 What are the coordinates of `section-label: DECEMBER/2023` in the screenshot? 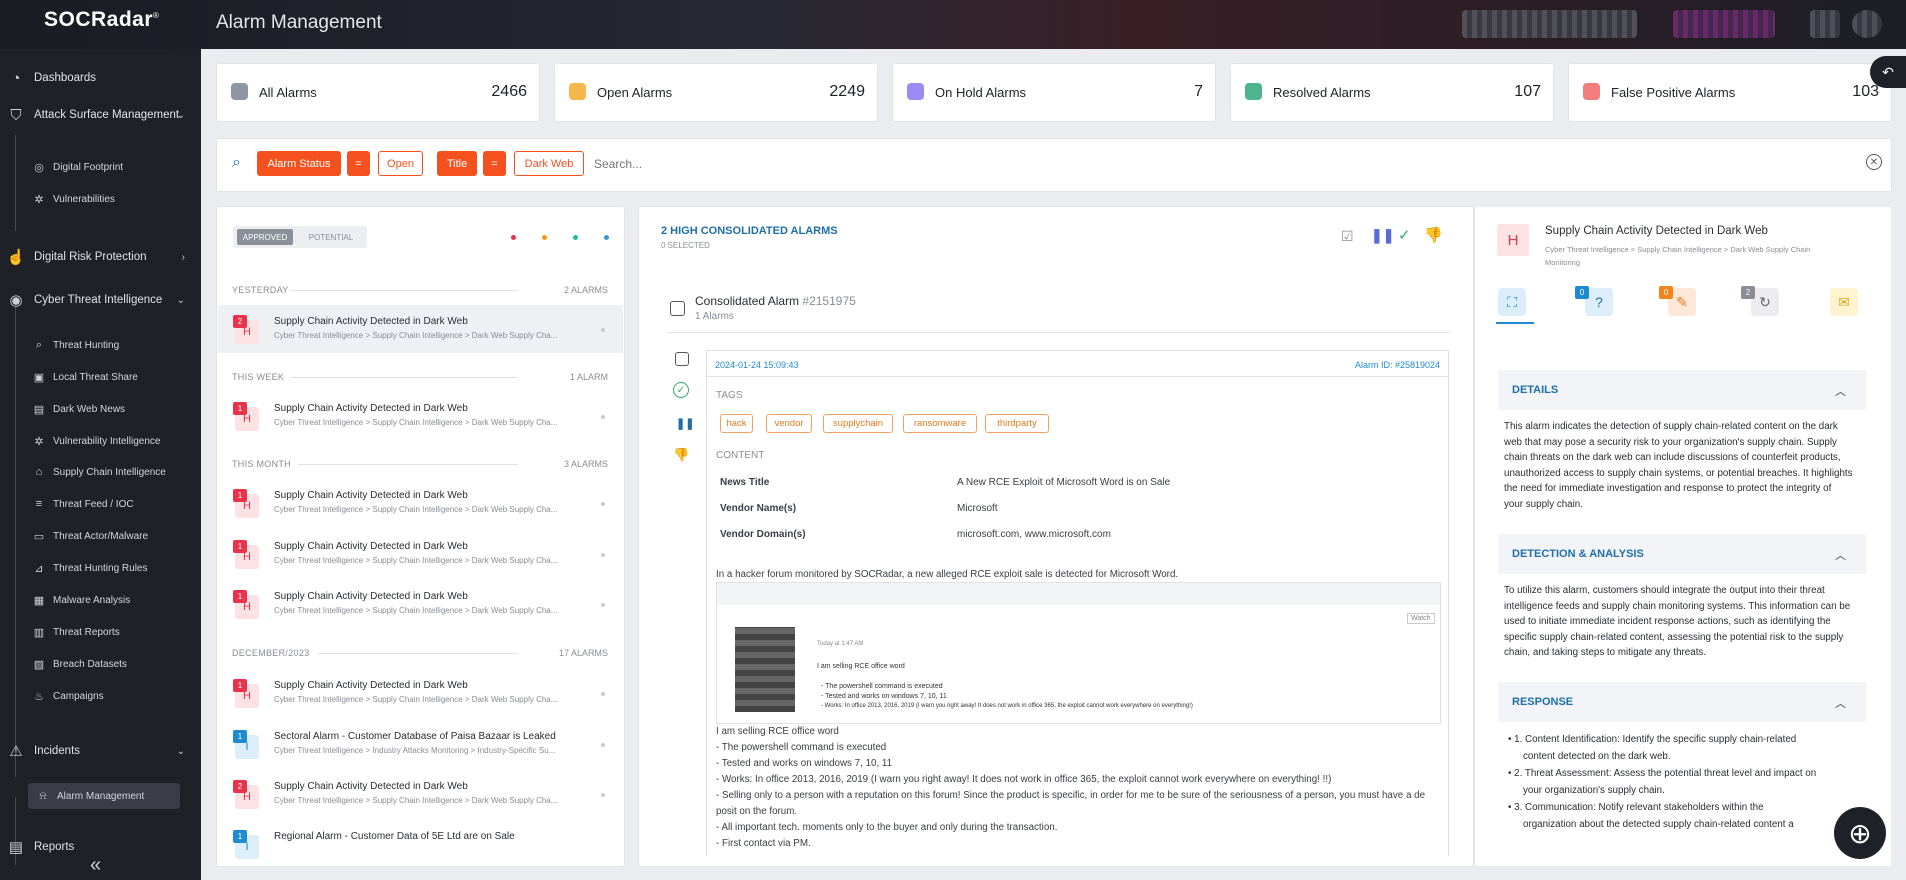 It's located at (271, 653).